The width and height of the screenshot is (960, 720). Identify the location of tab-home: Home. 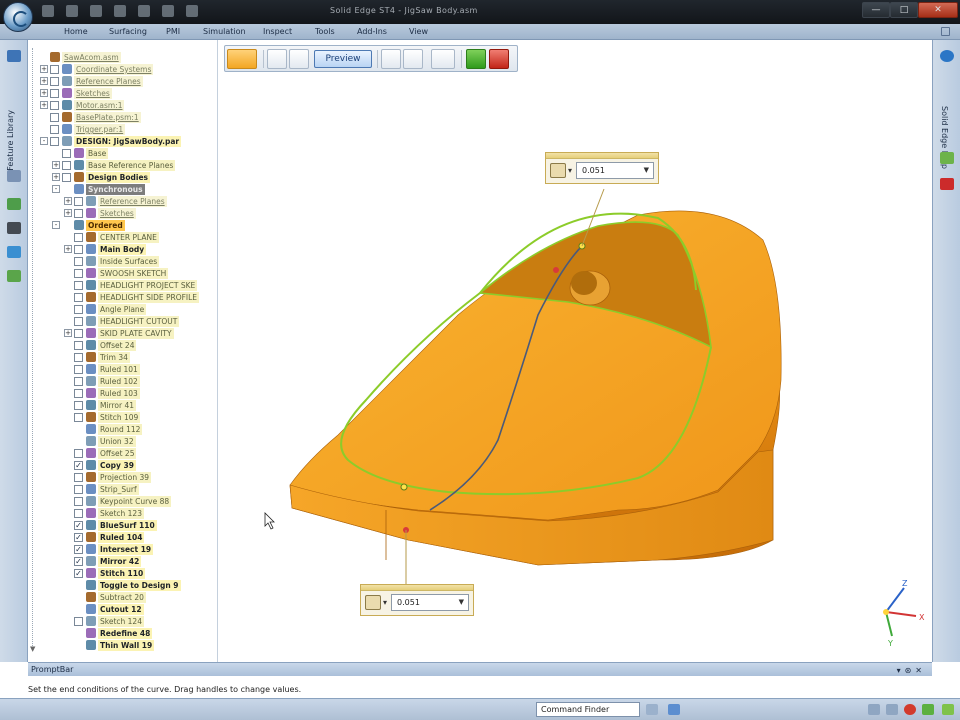
(76, 32).